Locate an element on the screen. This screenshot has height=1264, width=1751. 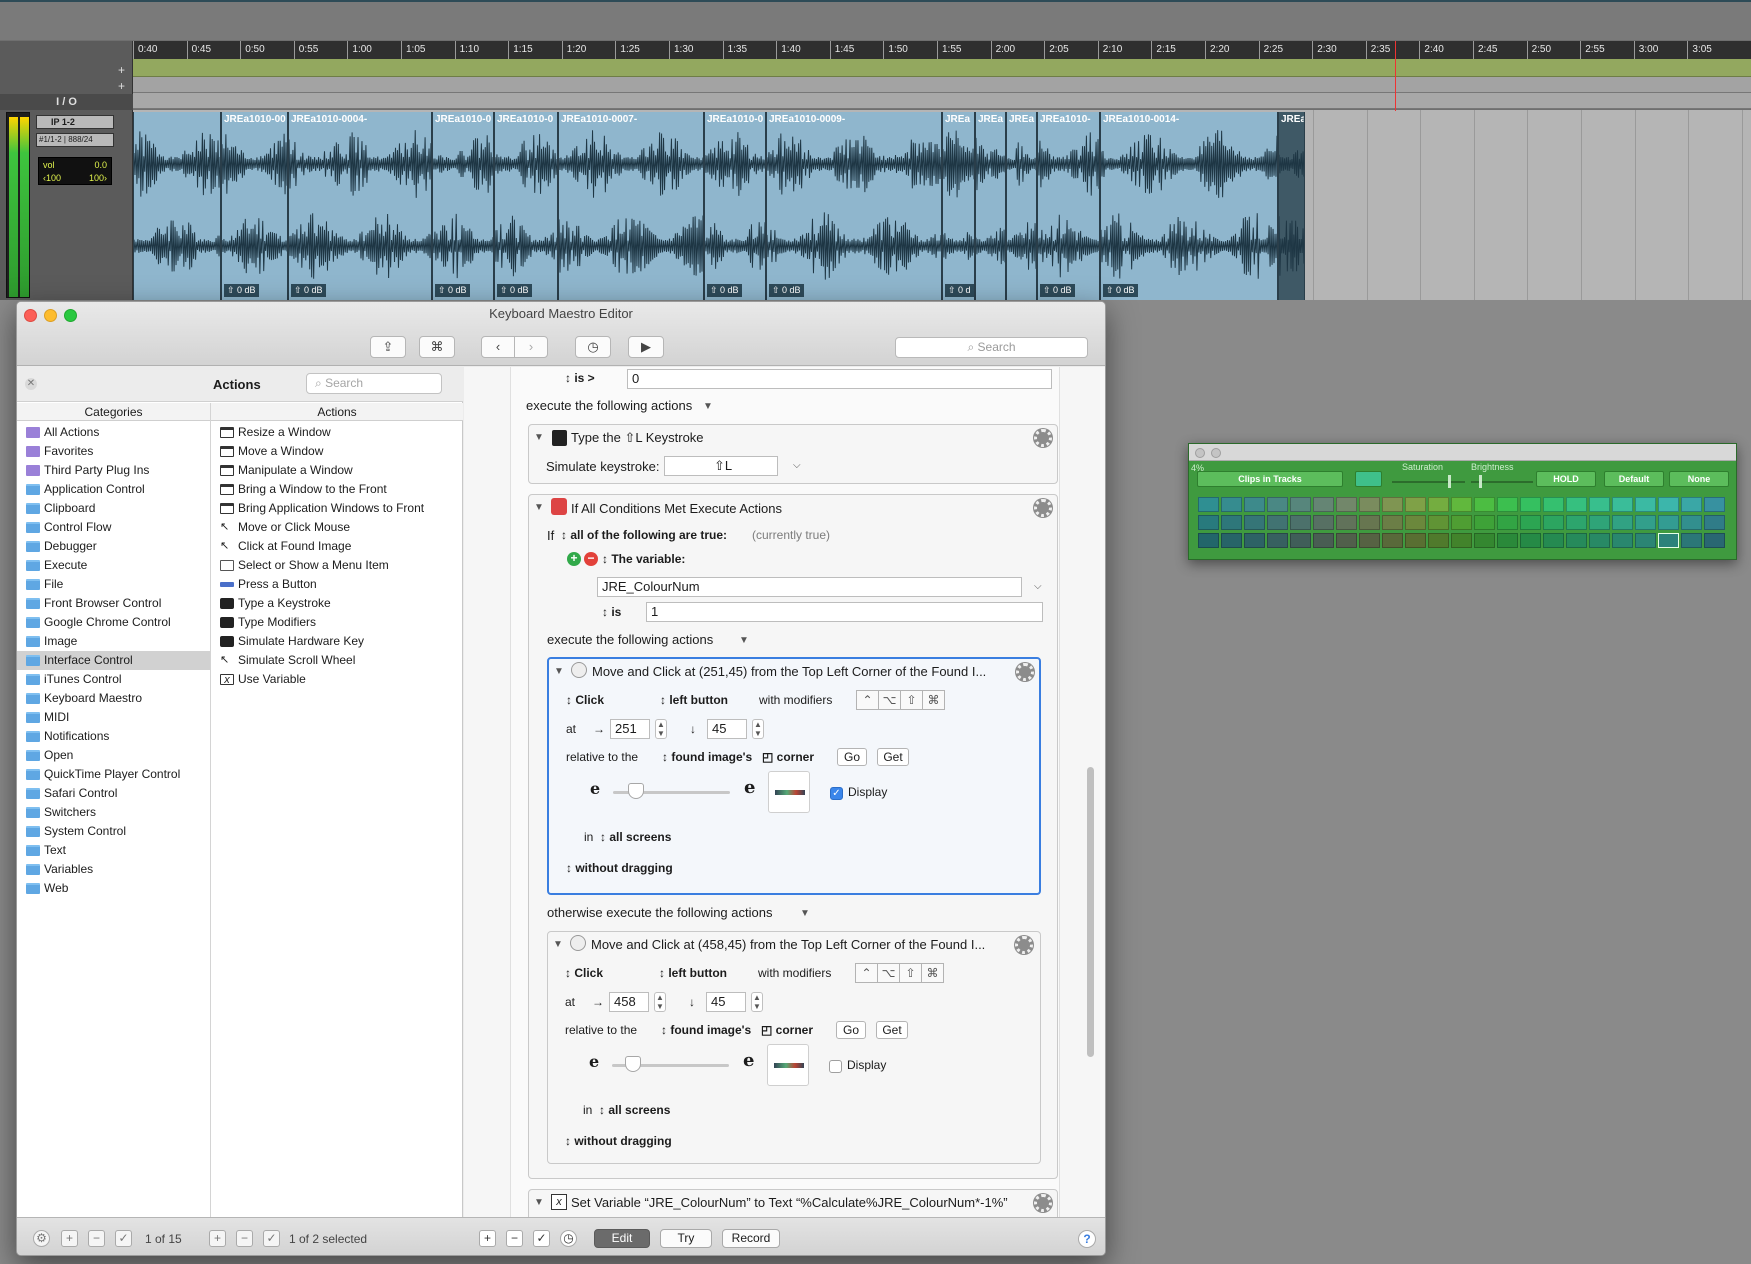
y-coordinate-field: 45 is located at coordinates (727, 729).